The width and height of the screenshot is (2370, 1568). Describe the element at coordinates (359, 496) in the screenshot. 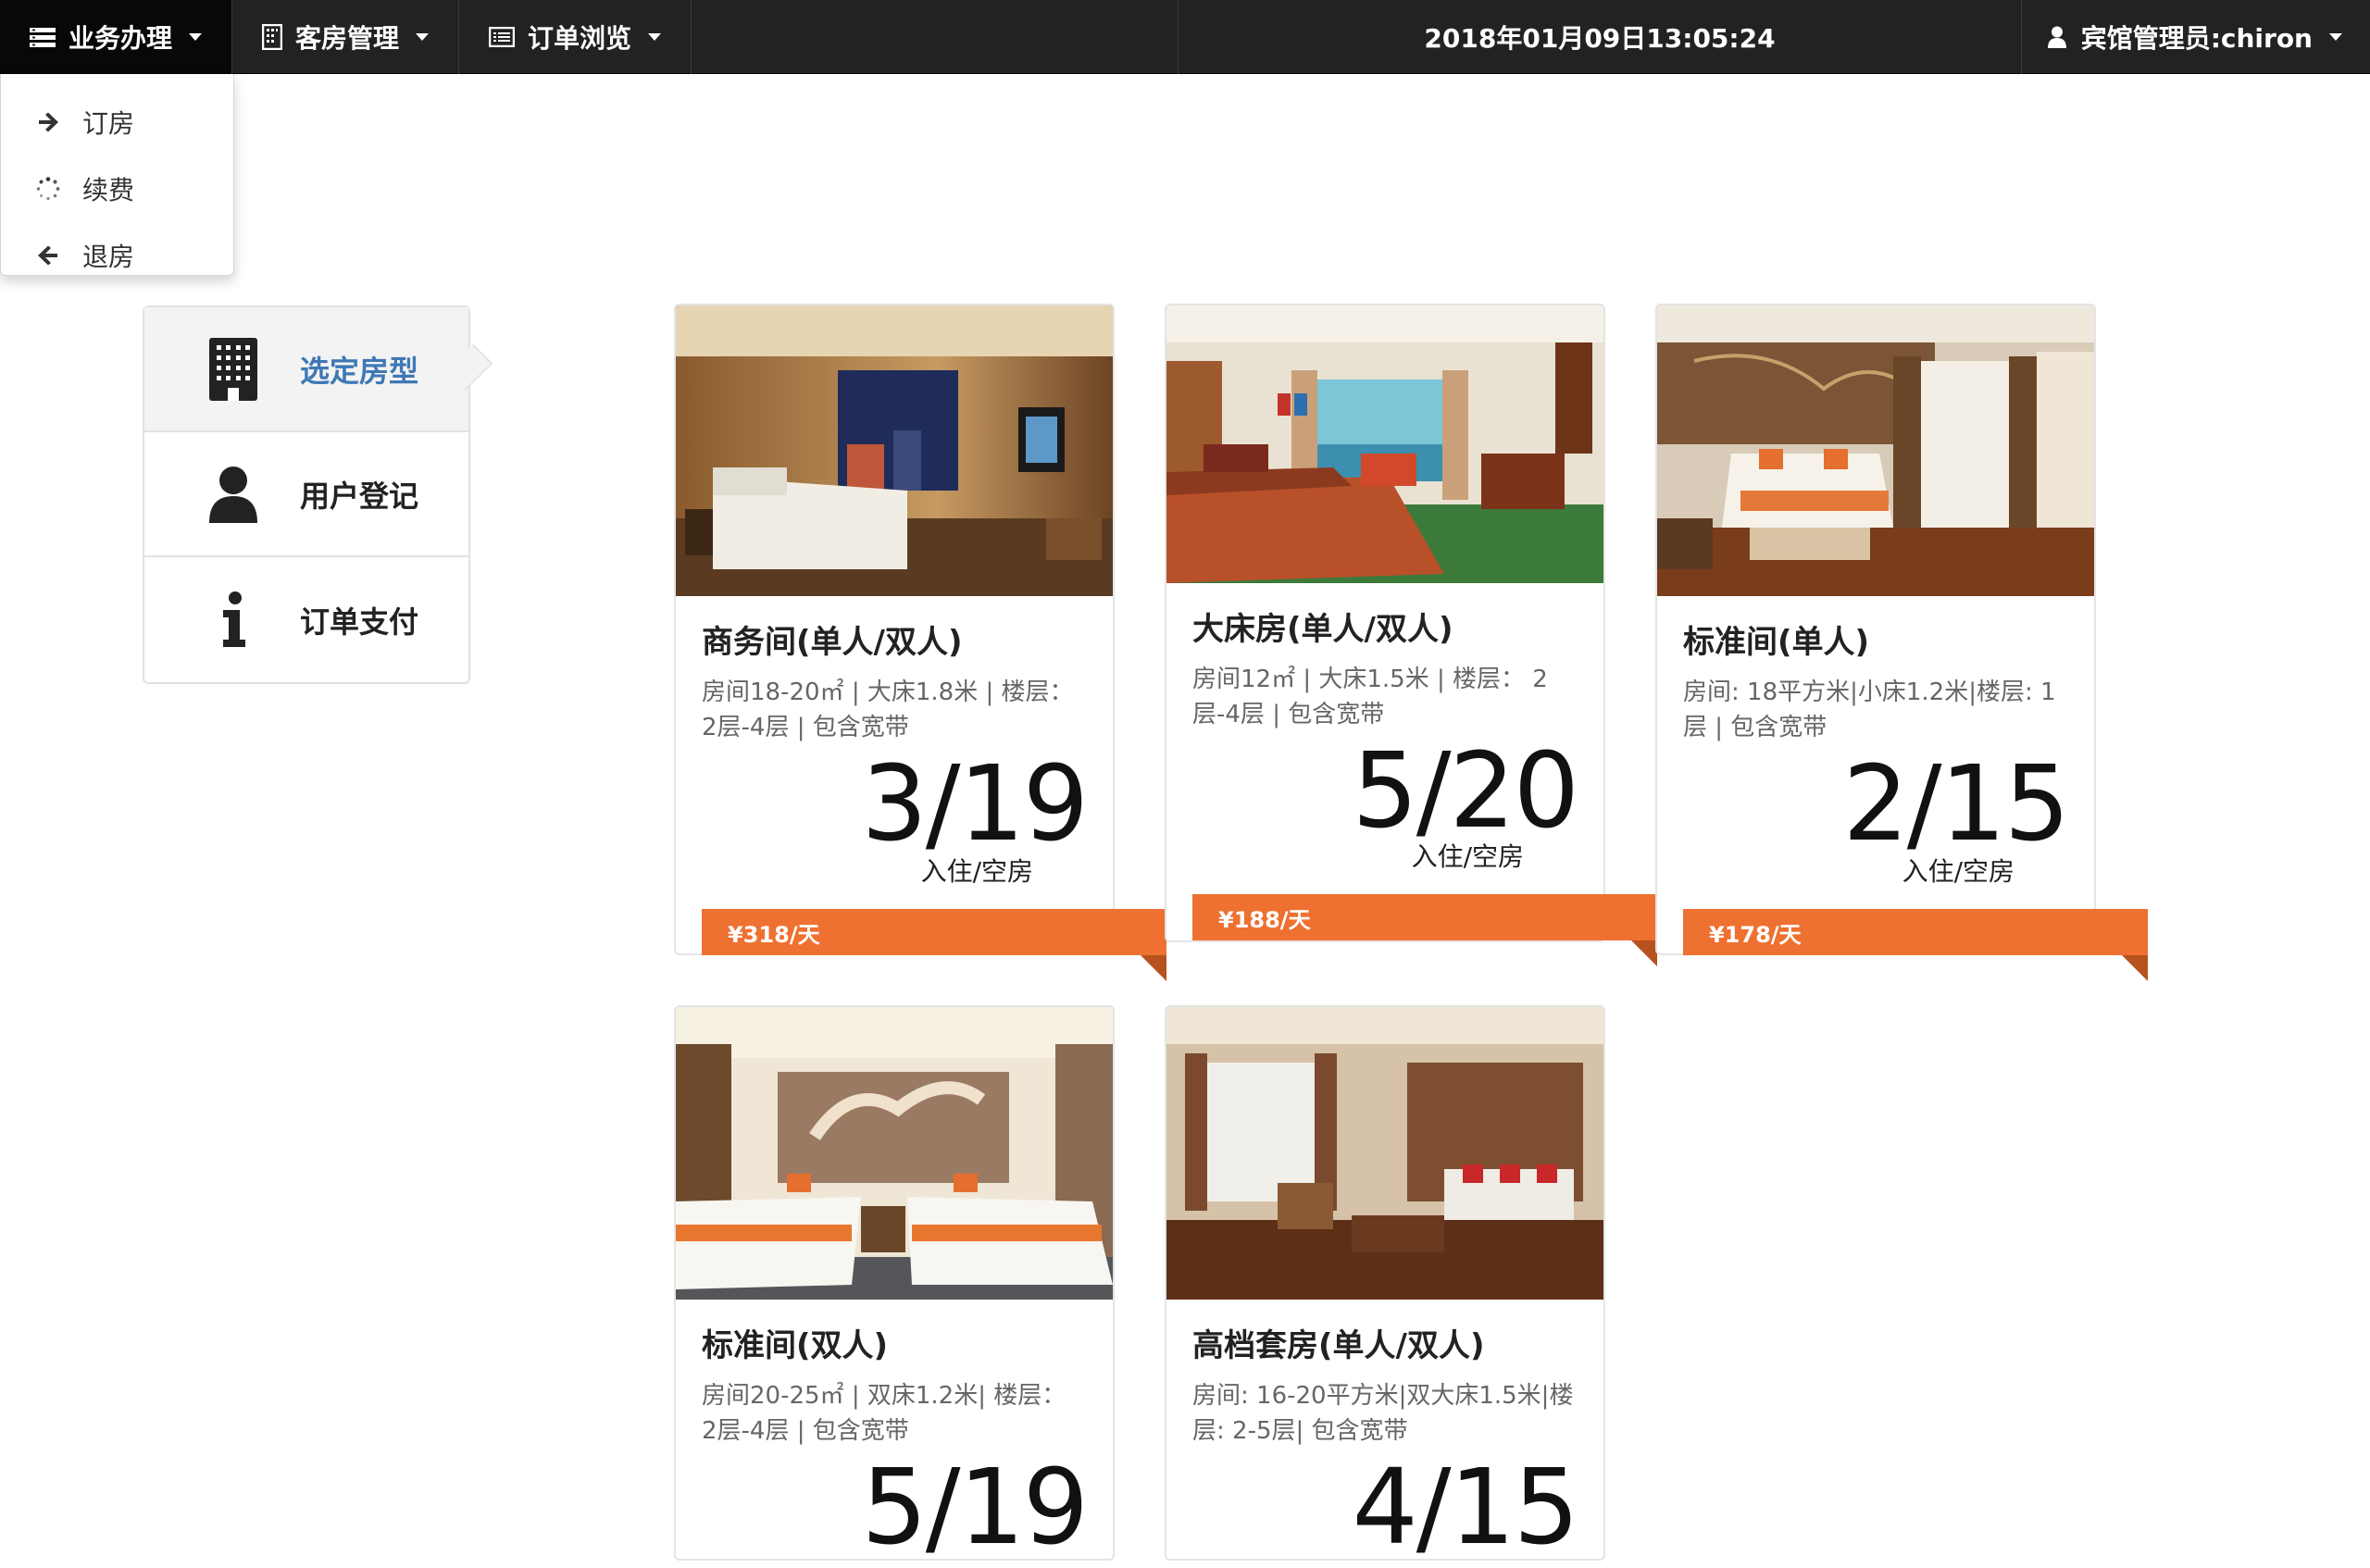

I see `step-label: 用户登记` at that location.